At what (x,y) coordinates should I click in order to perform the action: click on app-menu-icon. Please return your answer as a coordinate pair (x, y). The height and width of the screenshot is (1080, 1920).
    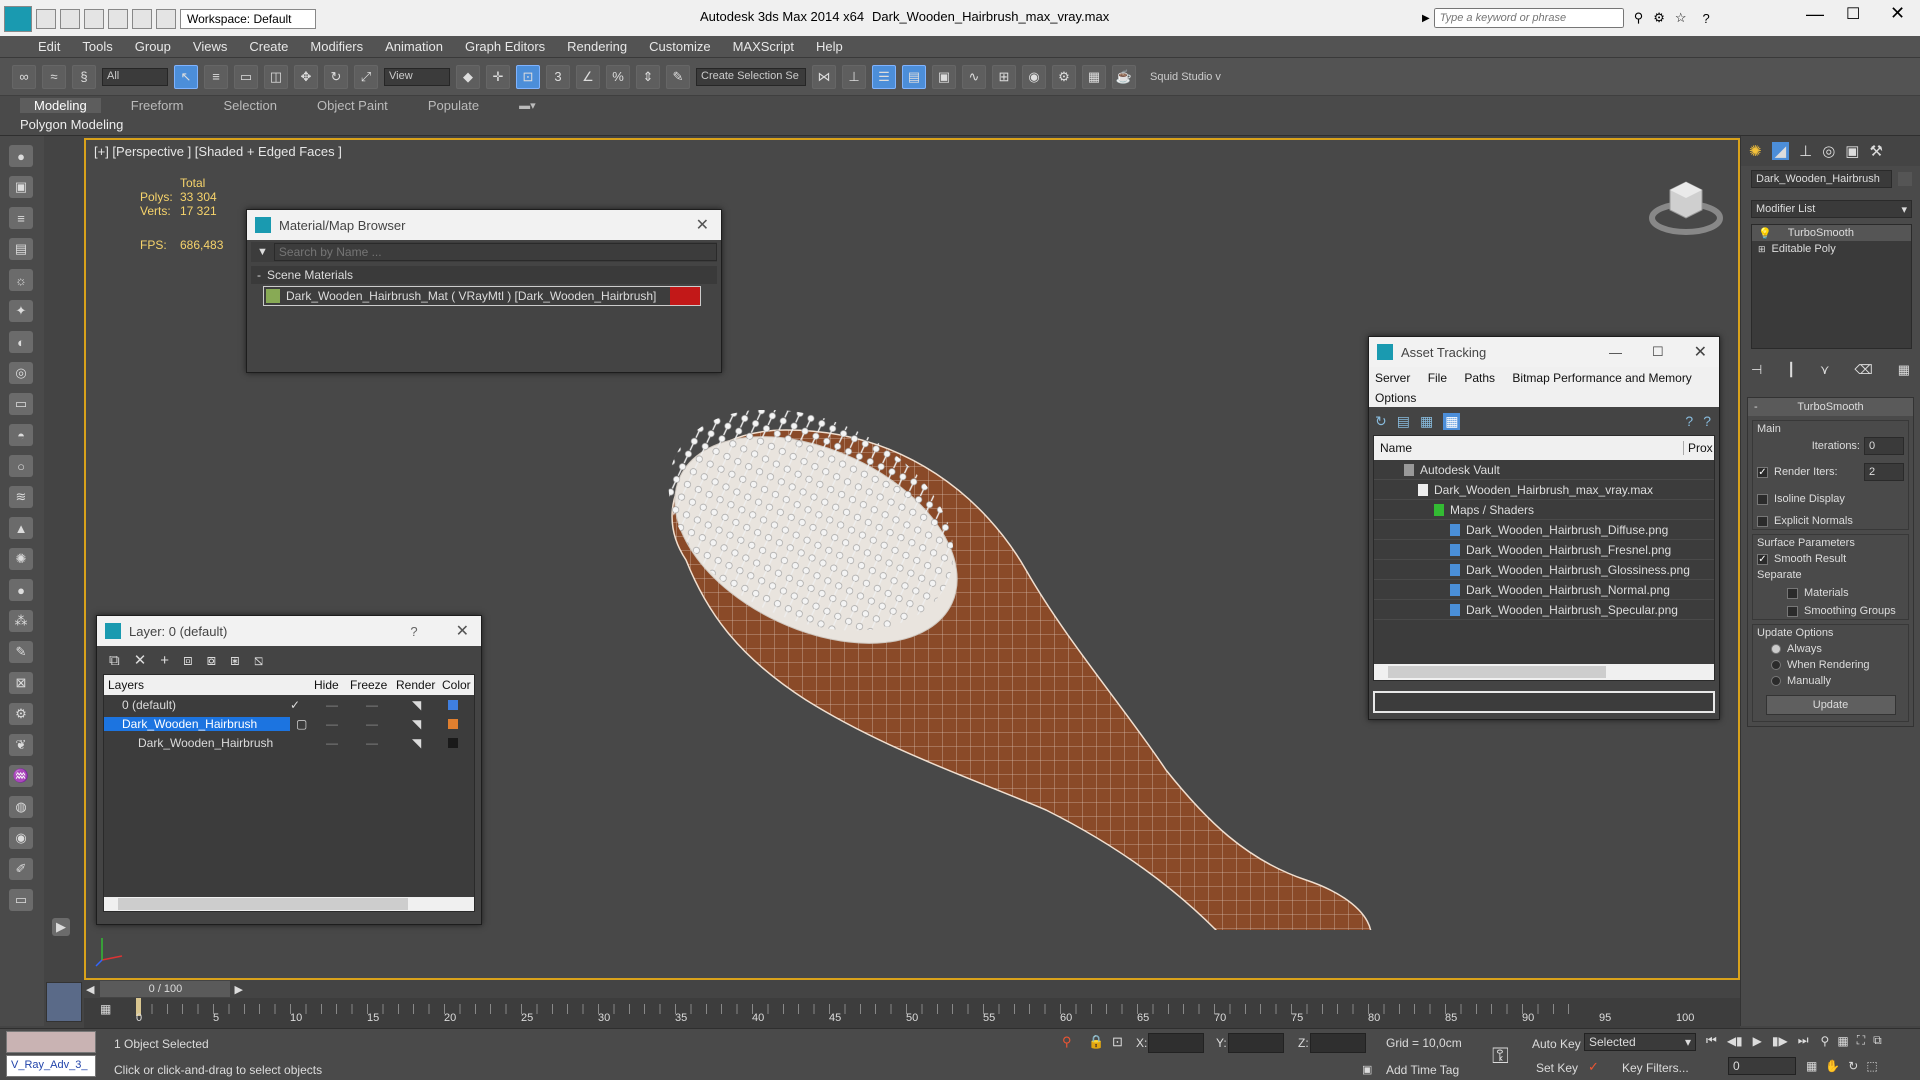
    Looking at the image, I should click on (18, 19).